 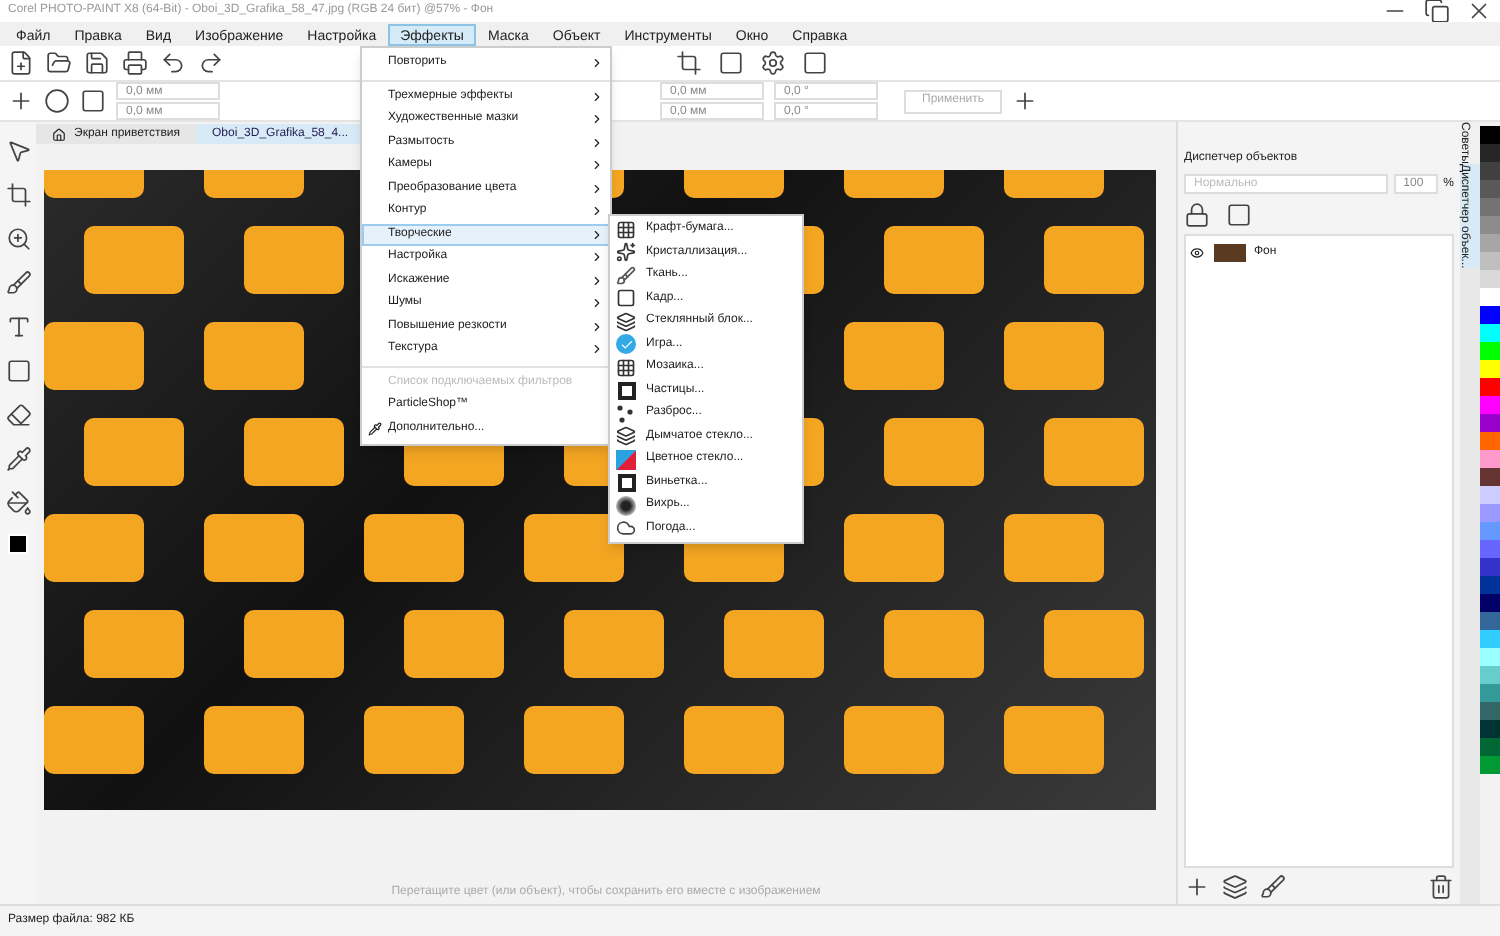 What do you see at coordinates (1437, 12) in the screenshot?
I see `restore-icon` at bounding box center [1437, 12].